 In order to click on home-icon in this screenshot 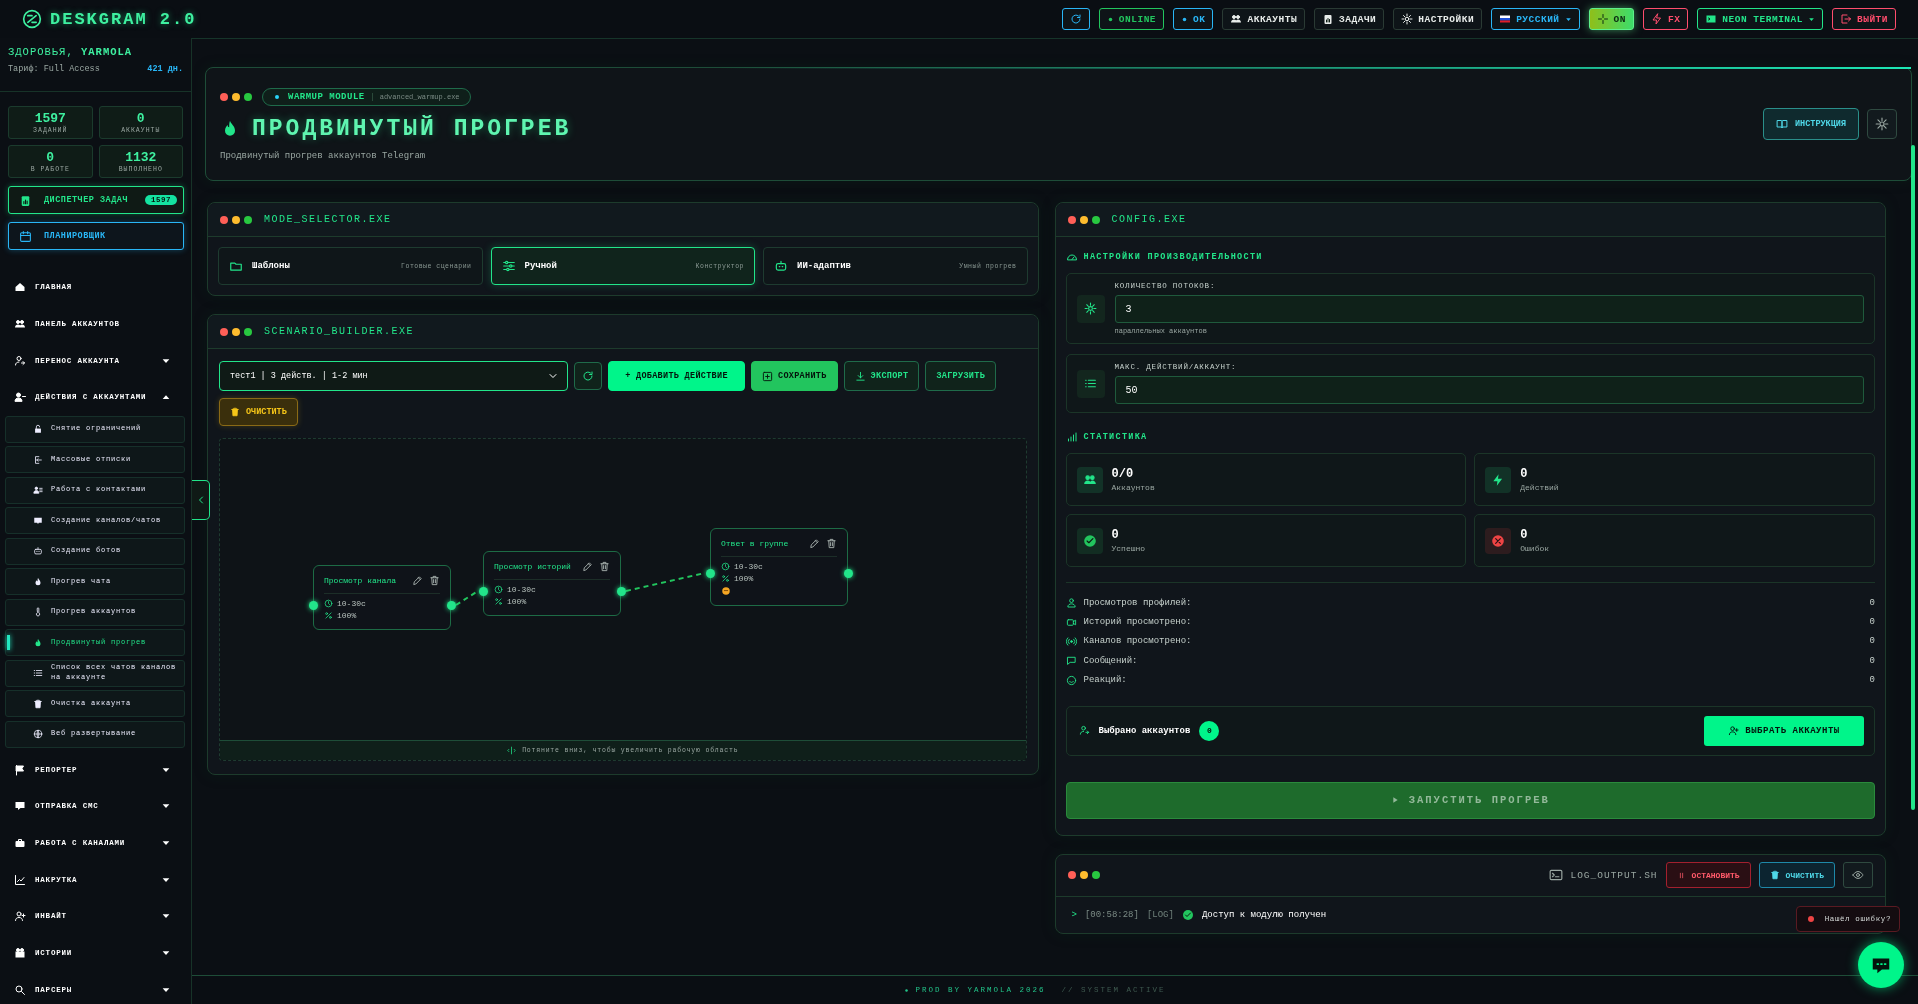, I will do `click(20, 287)`.